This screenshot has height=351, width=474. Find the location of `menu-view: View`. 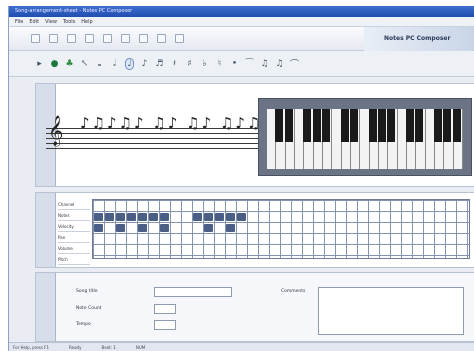

menu-view: View is located at coordinates (51, 22).